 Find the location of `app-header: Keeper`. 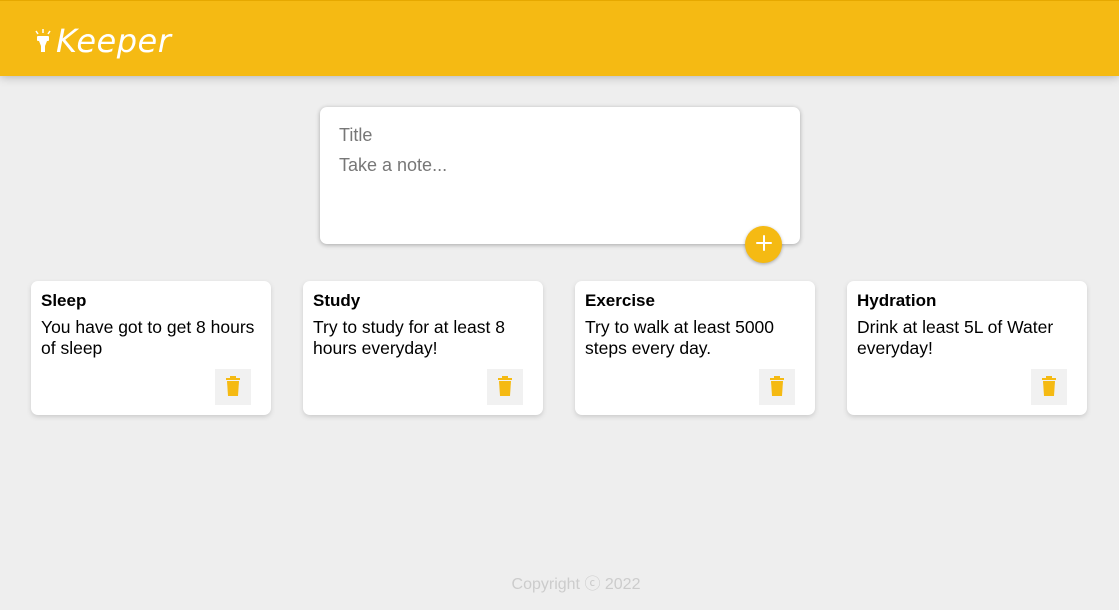

app-header: Keeper is located at coordinates (559, 38).